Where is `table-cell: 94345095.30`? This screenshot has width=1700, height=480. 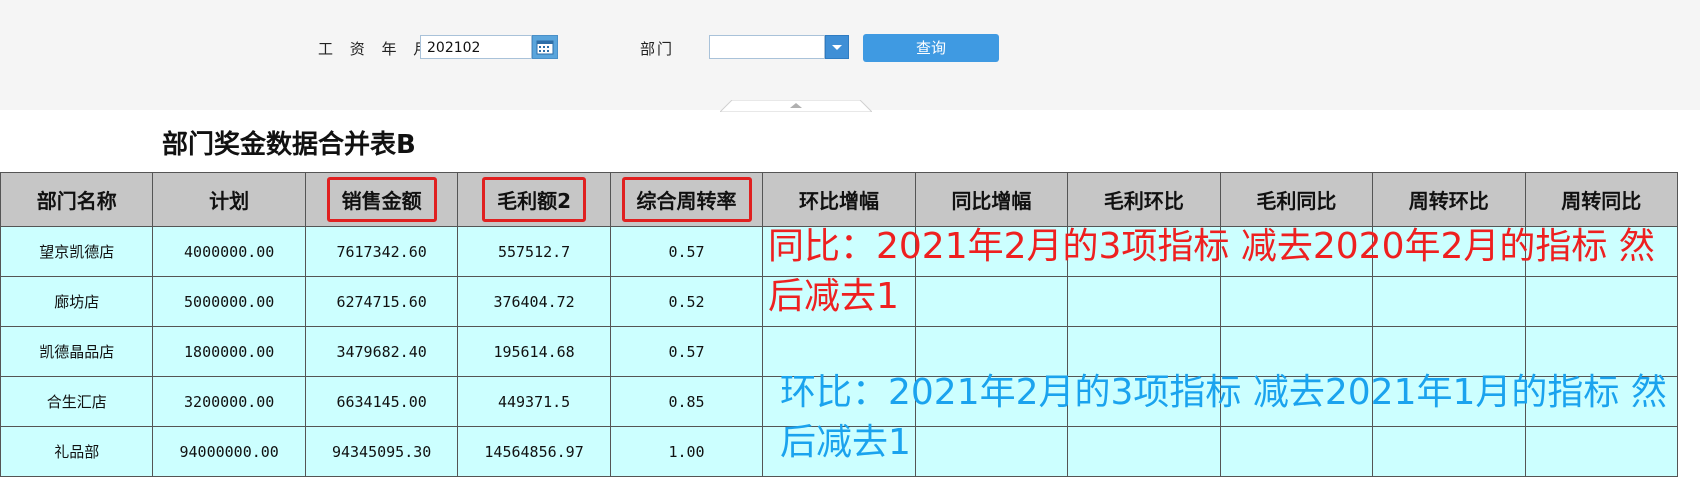
table-cell: 94345095.30 is located at coordinates (381, 451).